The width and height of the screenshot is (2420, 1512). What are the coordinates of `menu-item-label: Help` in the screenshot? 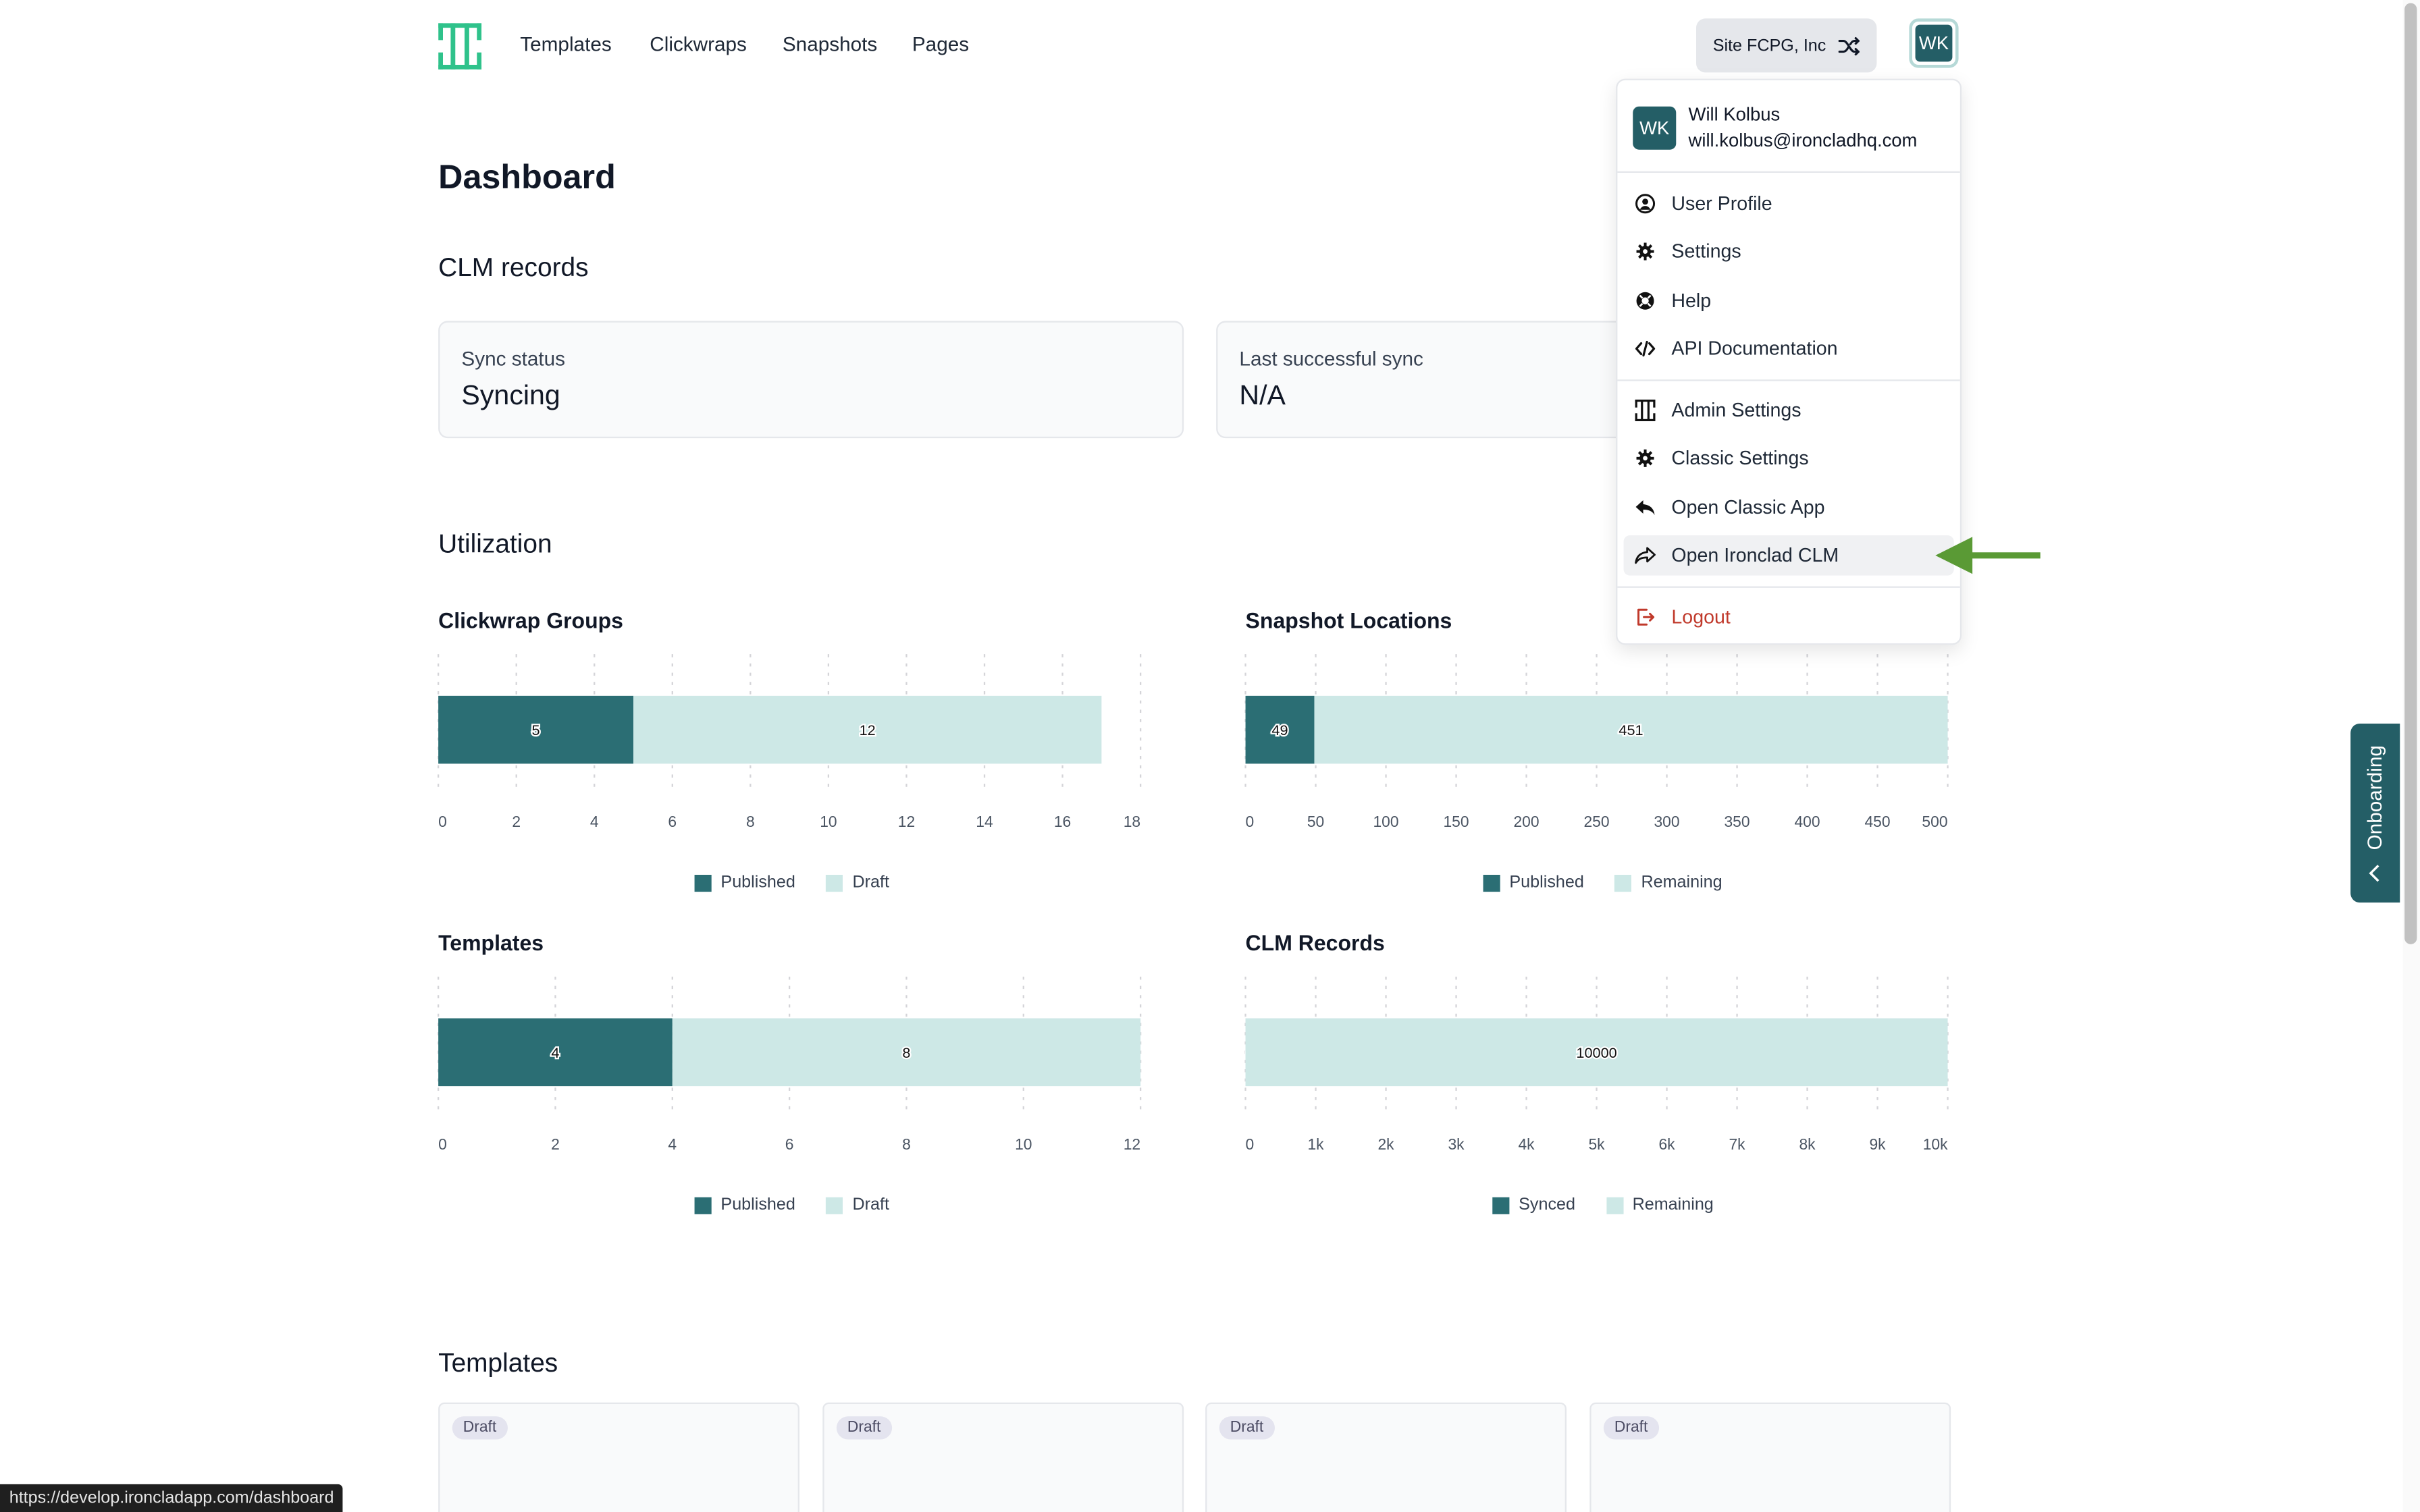 It's located at (1691, 301).